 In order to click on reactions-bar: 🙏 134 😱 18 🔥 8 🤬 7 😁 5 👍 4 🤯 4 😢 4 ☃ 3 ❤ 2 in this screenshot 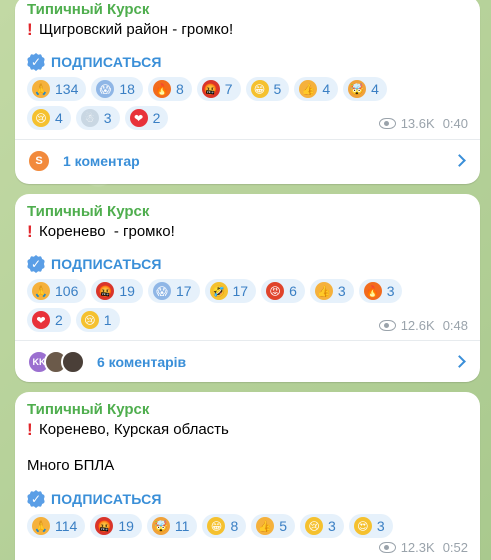, I will do `click(227, 103)`.